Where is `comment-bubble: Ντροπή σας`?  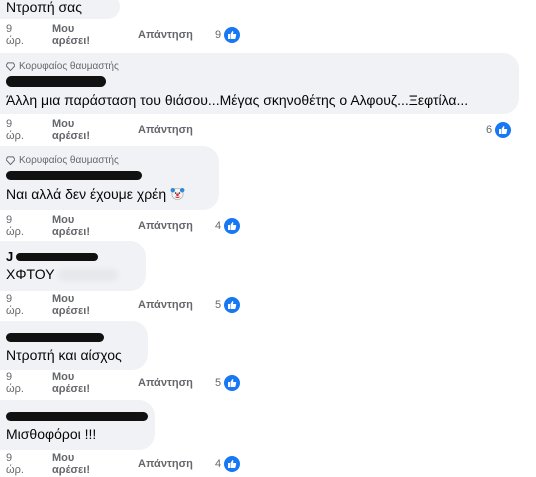
comment-bubble: Ντροπή σας is located at coordinates (60, 9).